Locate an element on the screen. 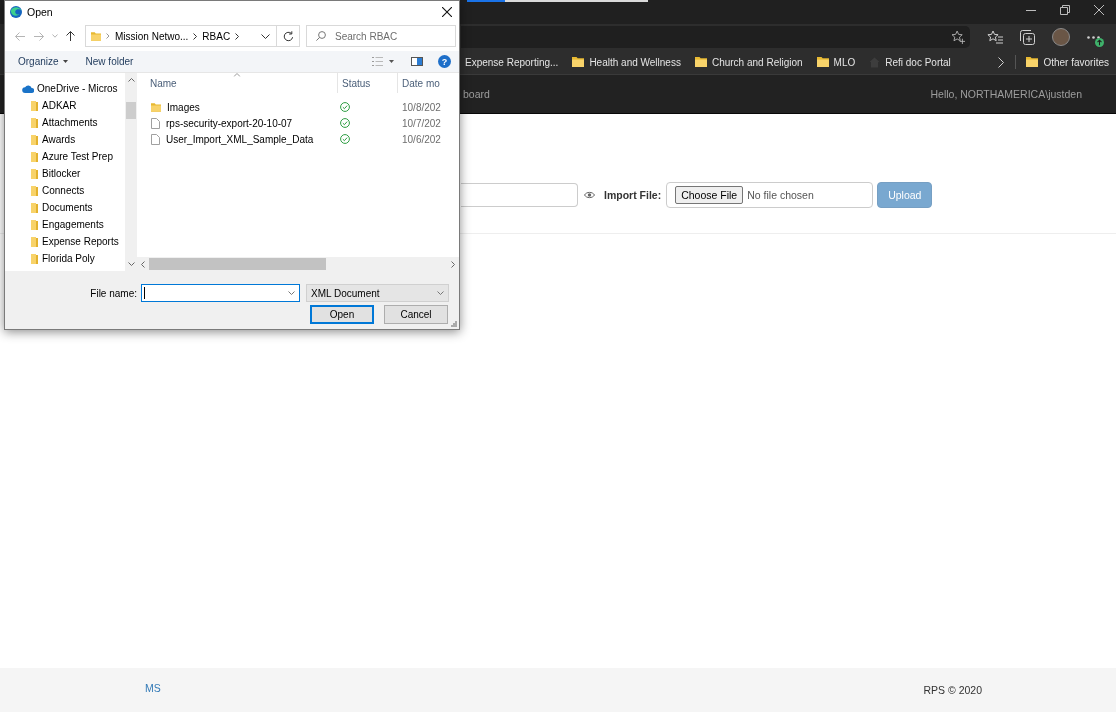 This screenshot has height=712, width=1116. favorite-link: Church and Religion is located at coordinates (748, 62).